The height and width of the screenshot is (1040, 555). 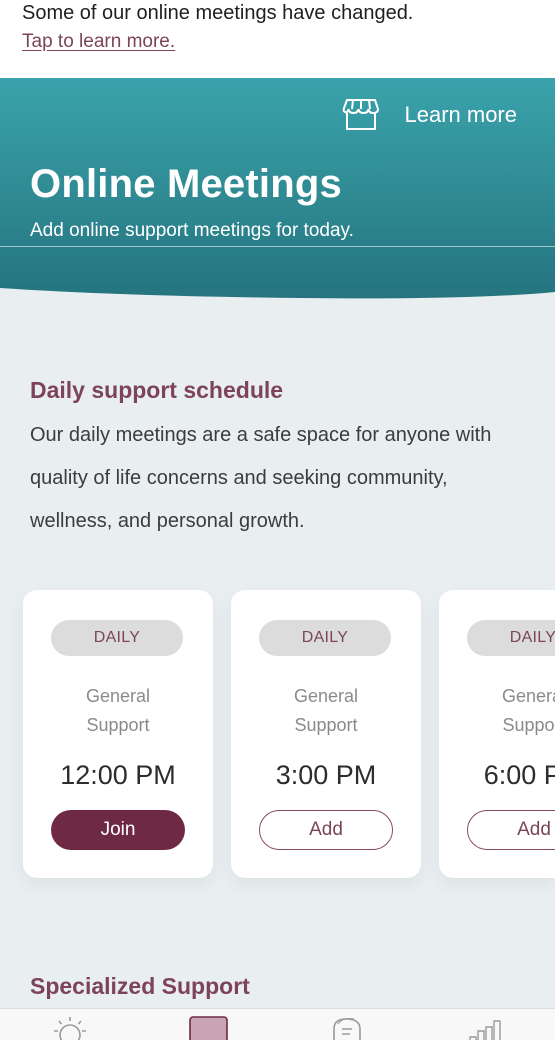 What do you see at coordinates (140, 986) in the screenshot?
I see `specialized-section-title: Specialized Support` at bounding box center [140, 986].